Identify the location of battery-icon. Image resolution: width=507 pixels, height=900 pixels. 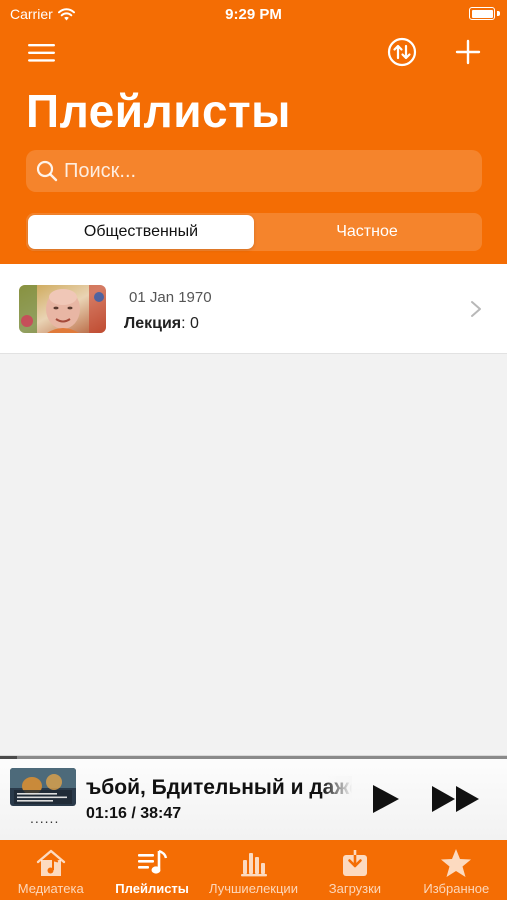
(482, 13).